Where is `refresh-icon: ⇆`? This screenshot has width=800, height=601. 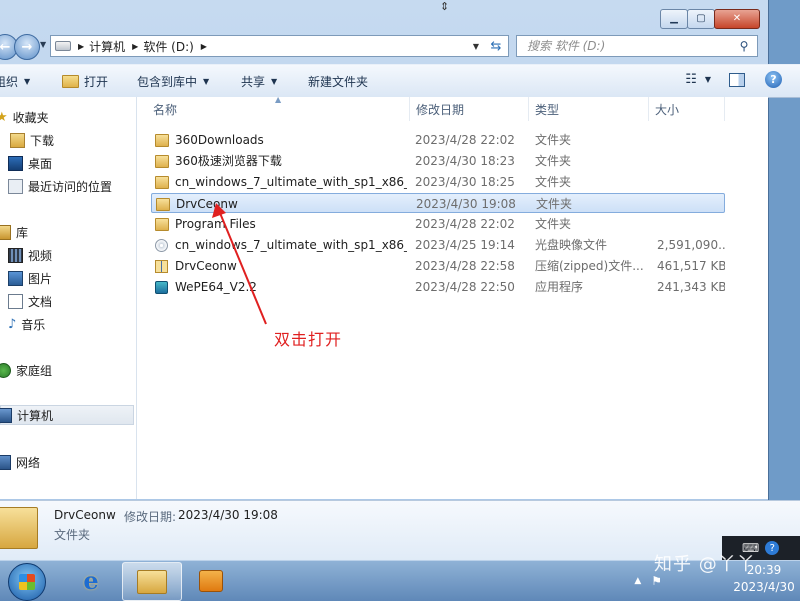 refresh-icon: ⇆ is located at coordinates (496, 46).